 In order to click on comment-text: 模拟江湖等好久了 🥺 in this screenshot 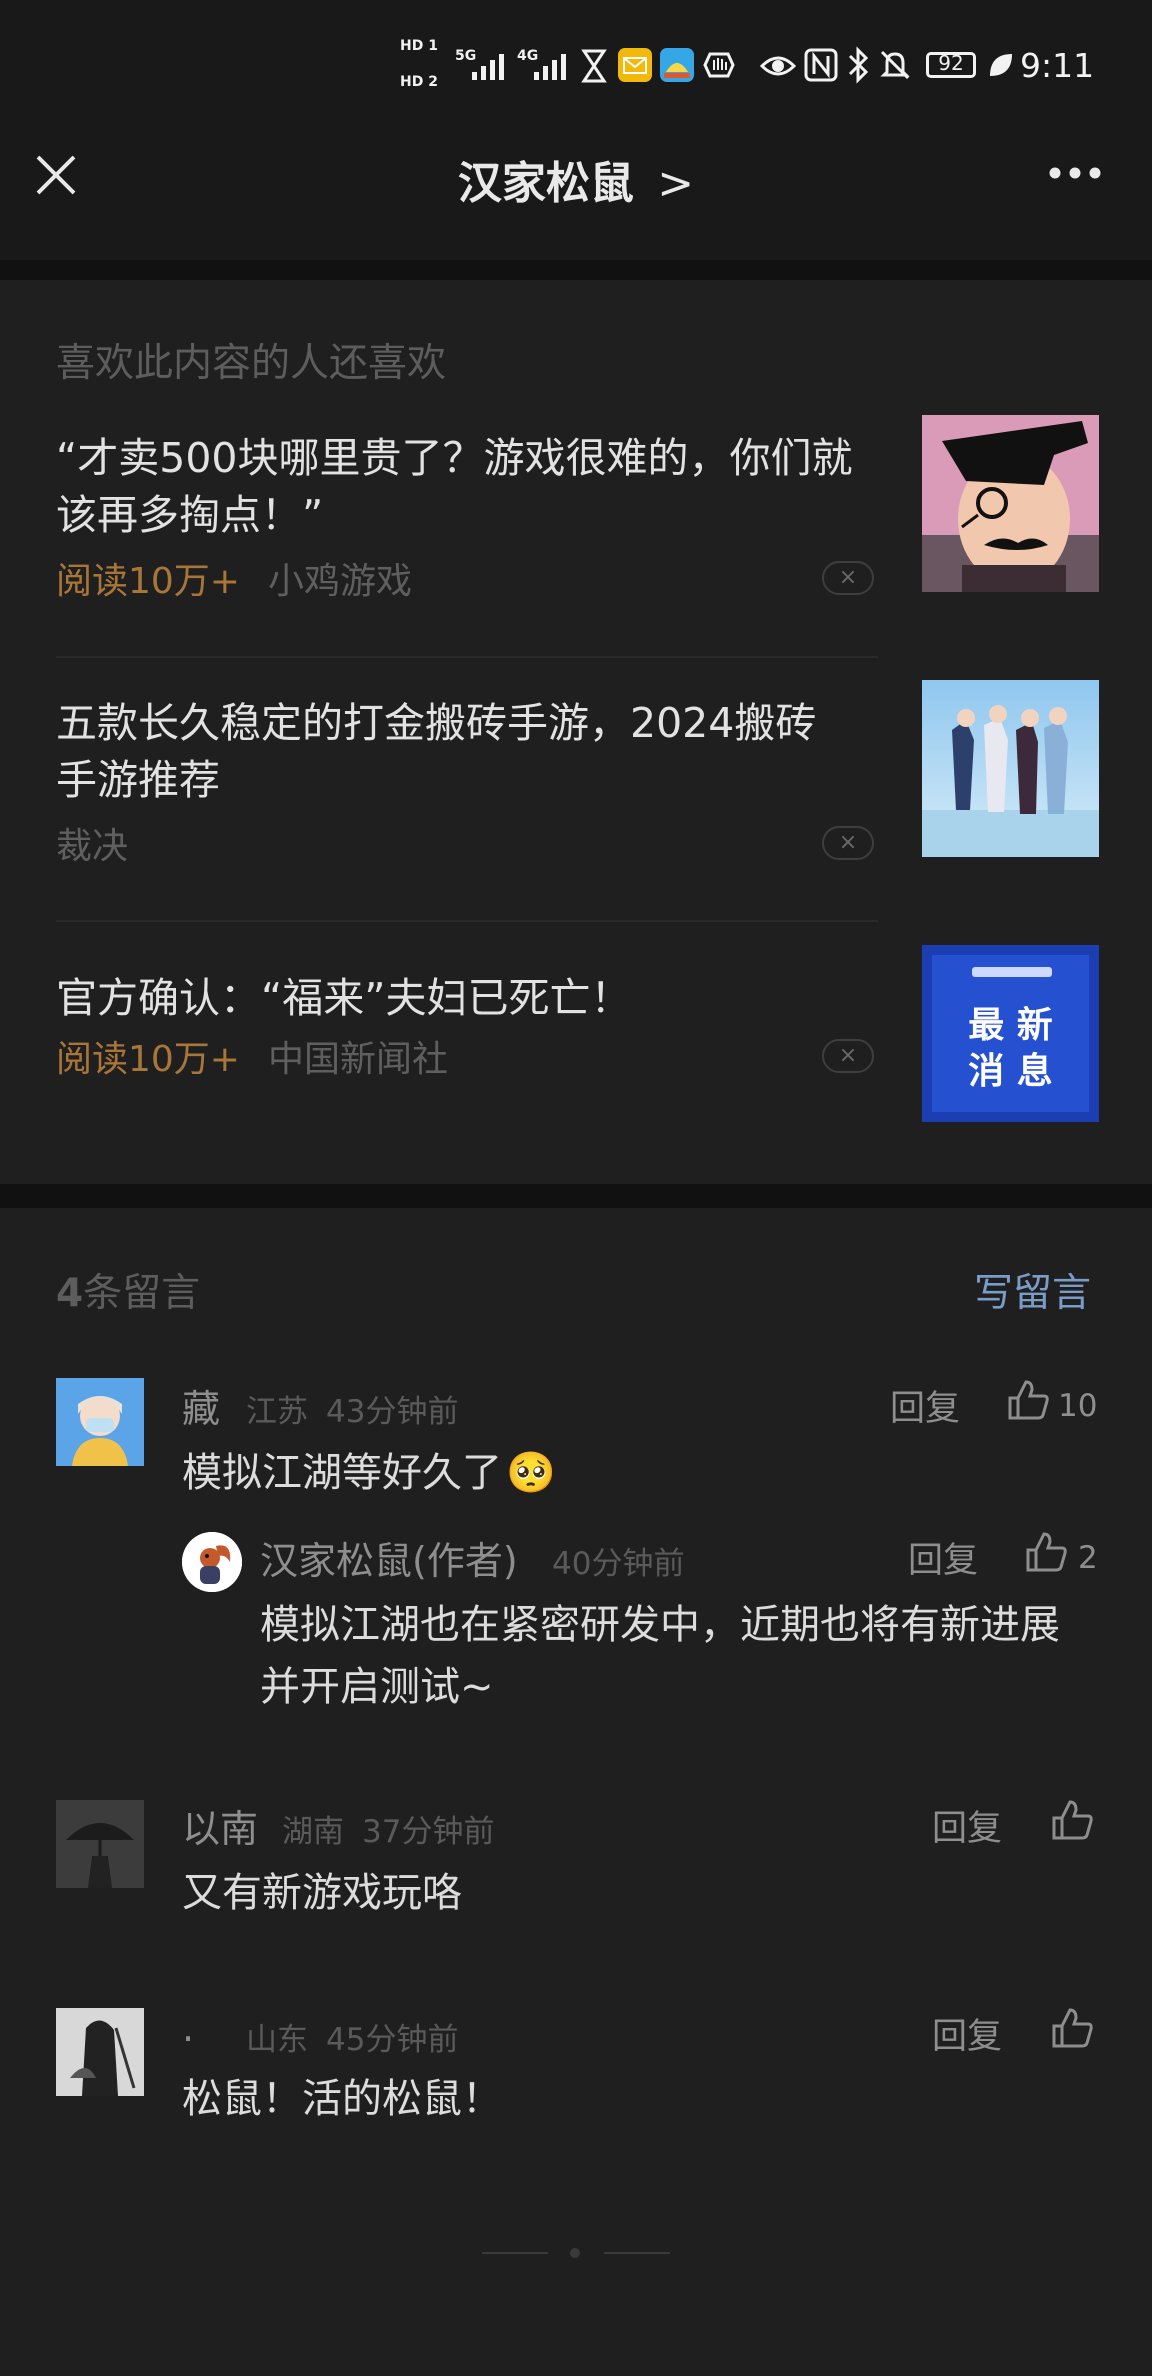, I will do `click(369, 1473)`.